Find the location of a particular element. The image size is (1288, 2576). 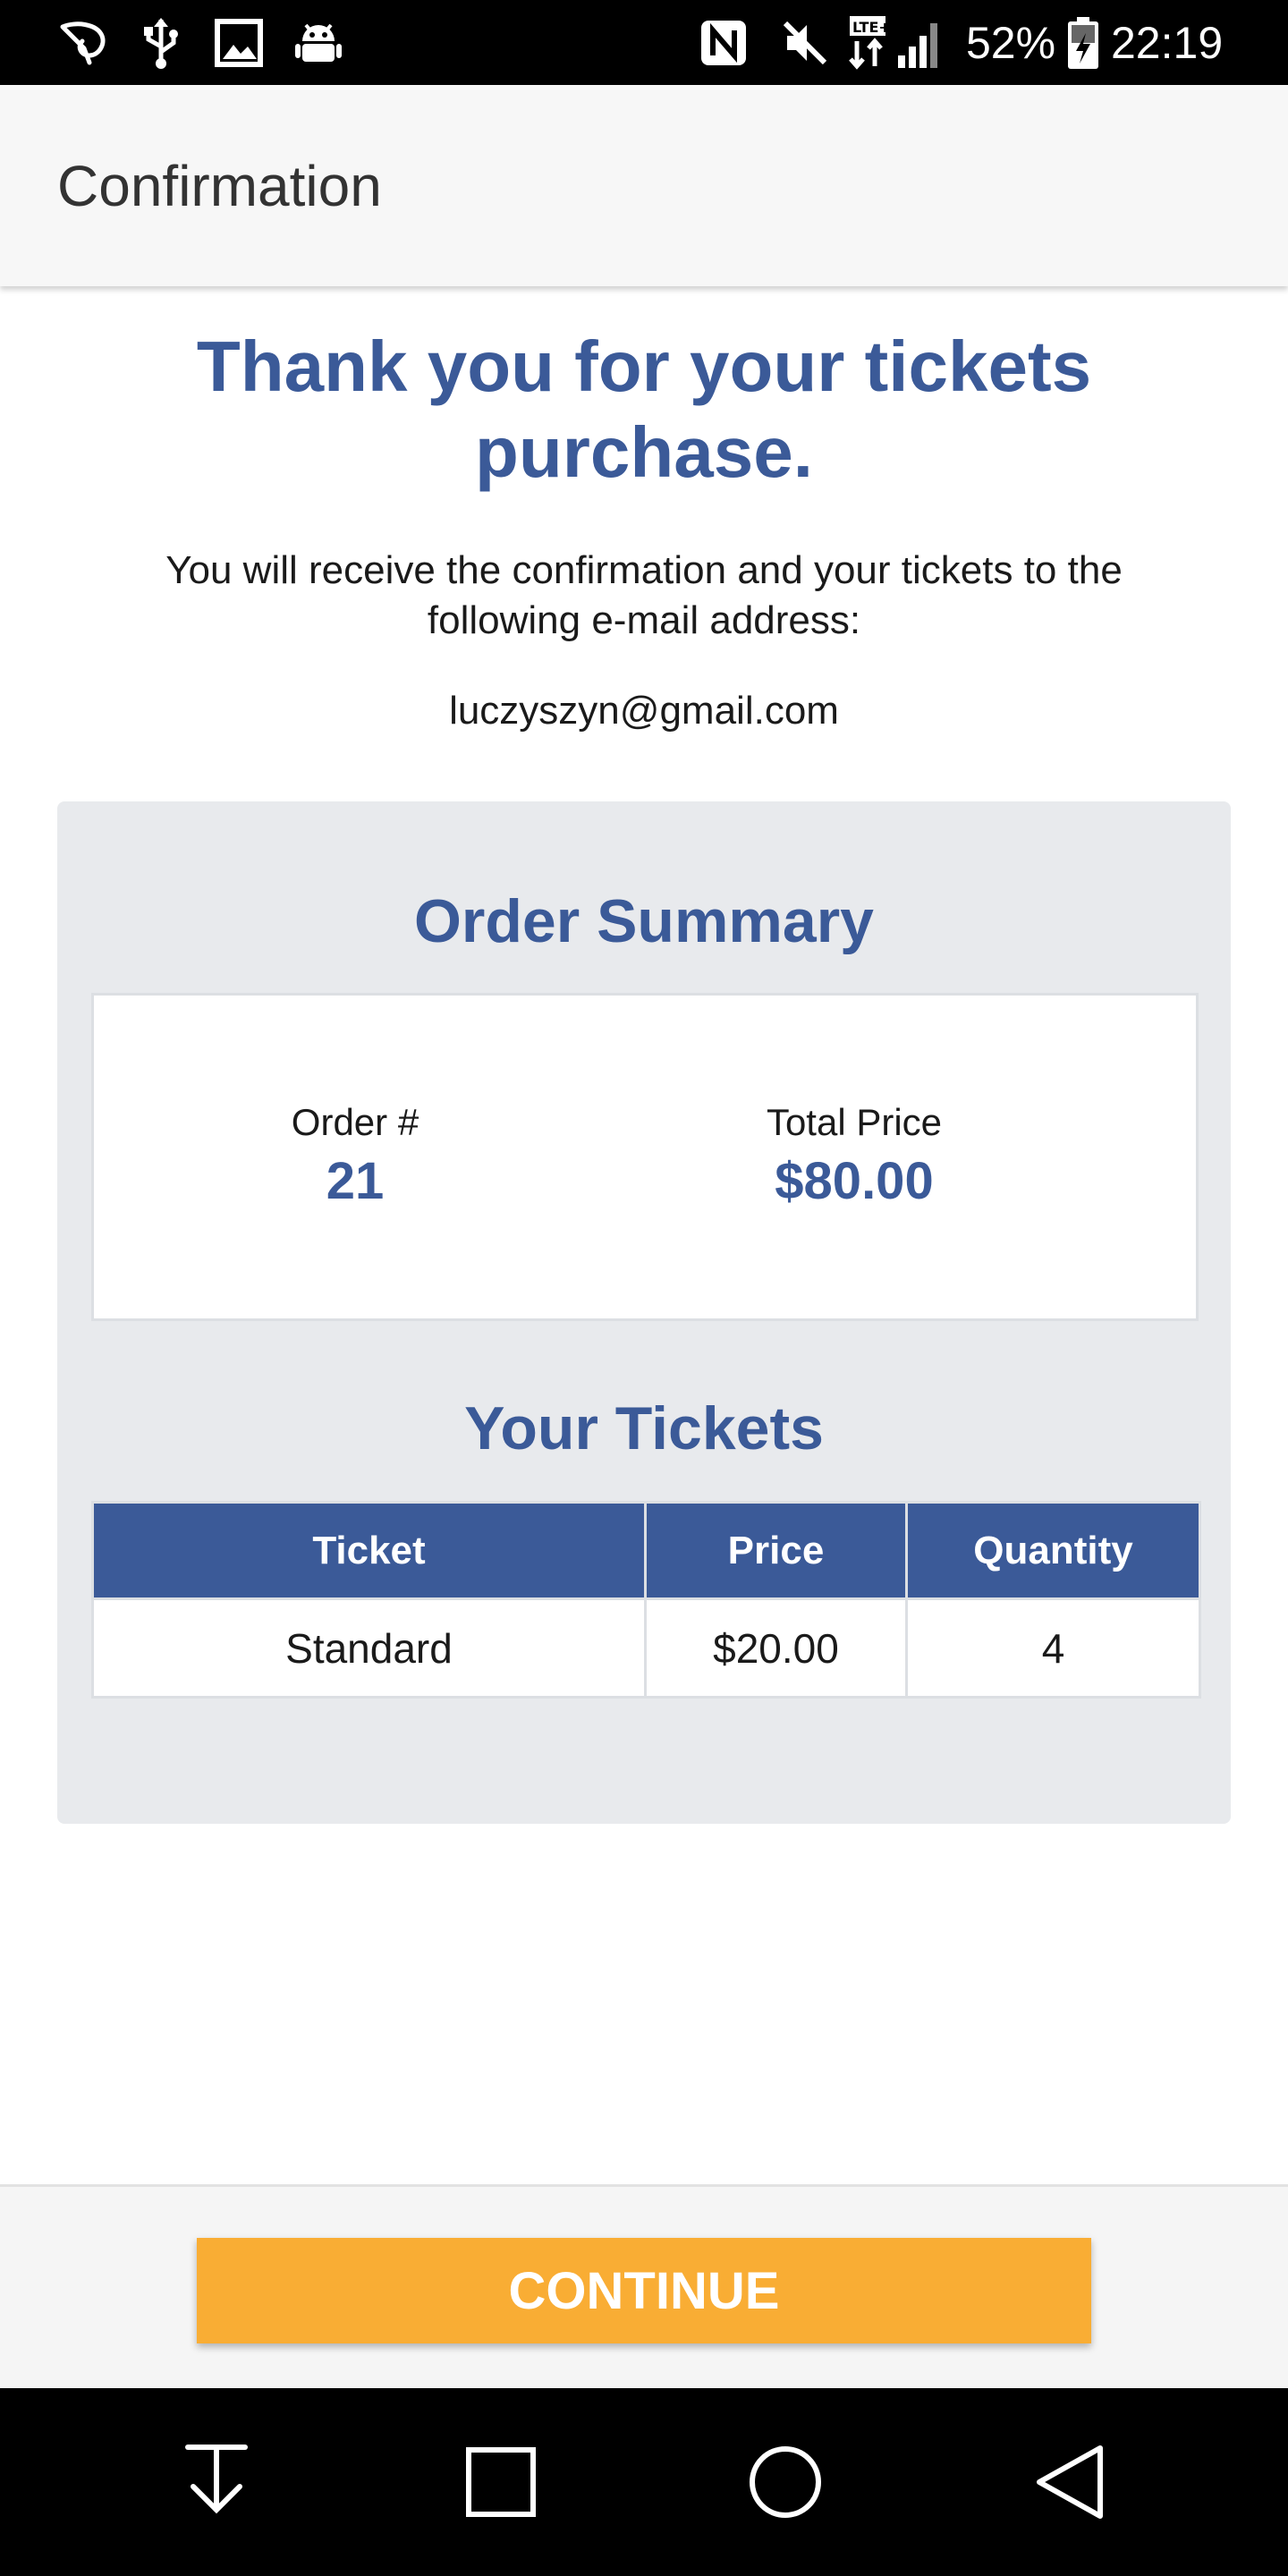

status-bar: LTE+ 52% 22:19 is located at coordinates (644, 42).